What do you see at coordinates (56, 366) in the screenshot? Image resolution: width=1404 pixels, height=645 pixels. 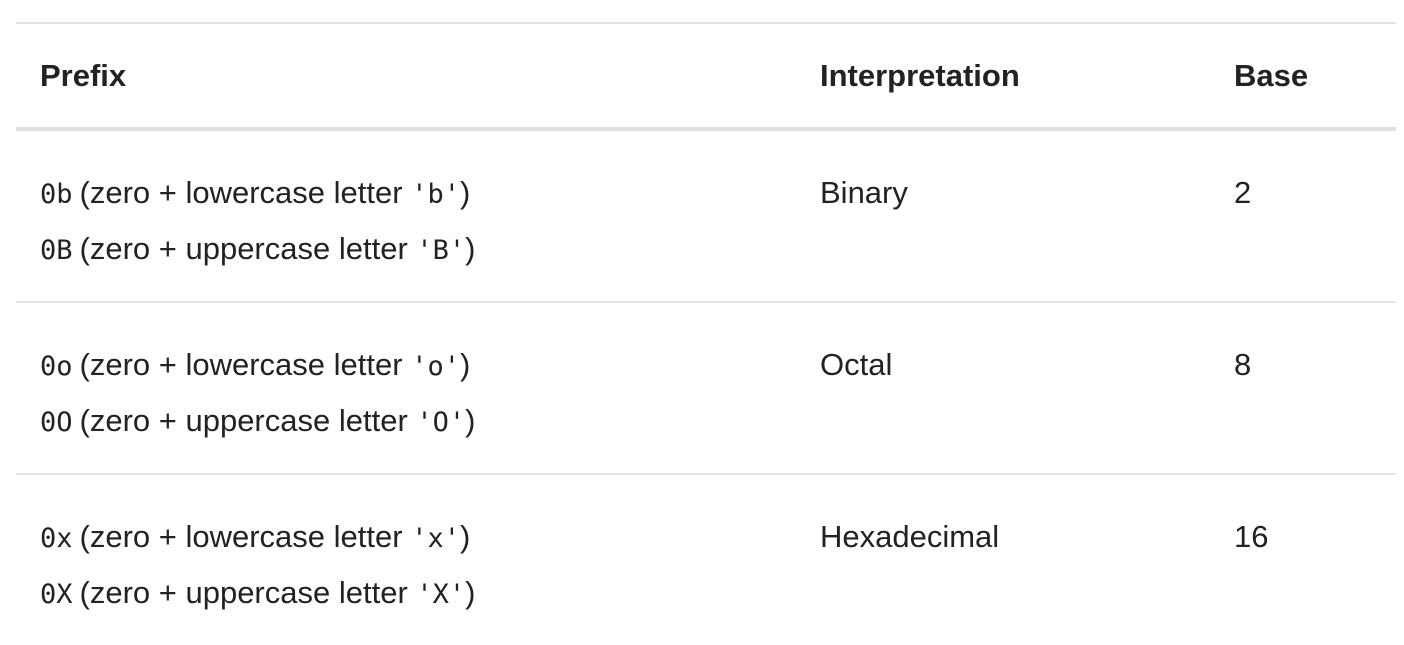 I see `prefix-code: 0o` at bounding box center [56, 366].